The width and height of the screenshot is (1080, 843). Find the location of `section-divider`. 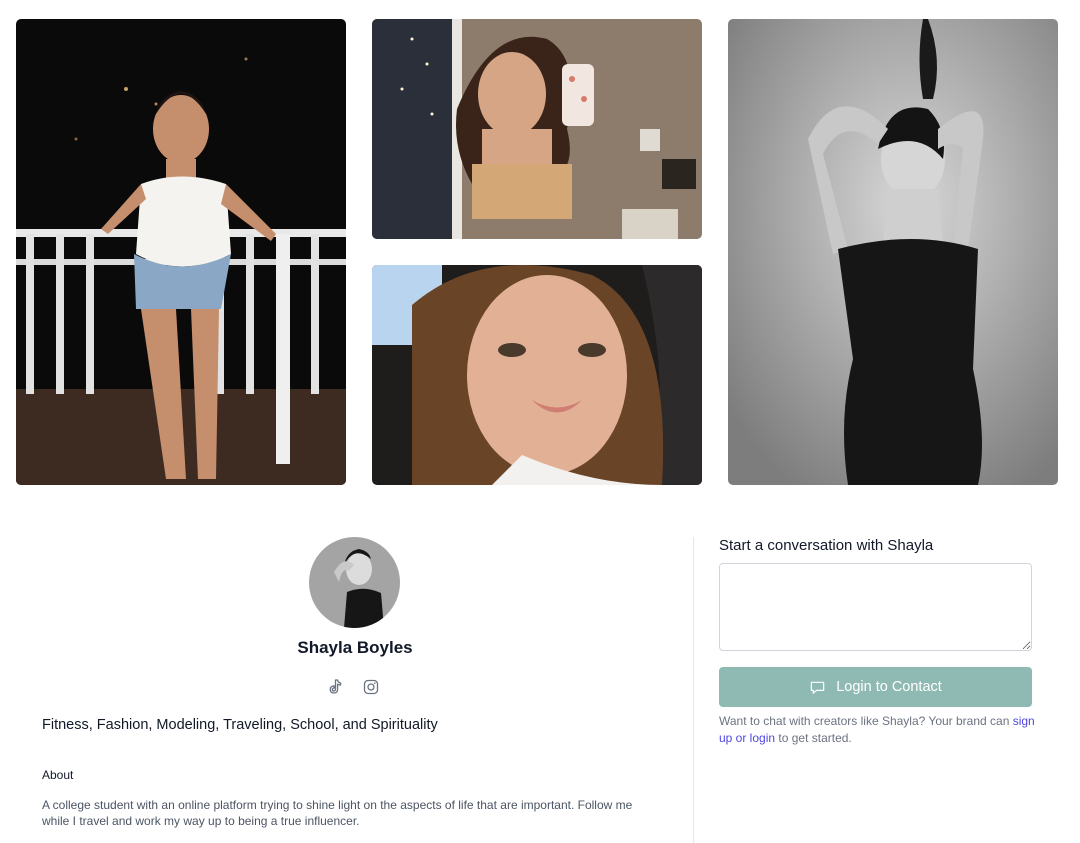

section-divider is located at coordinates (693, 690).